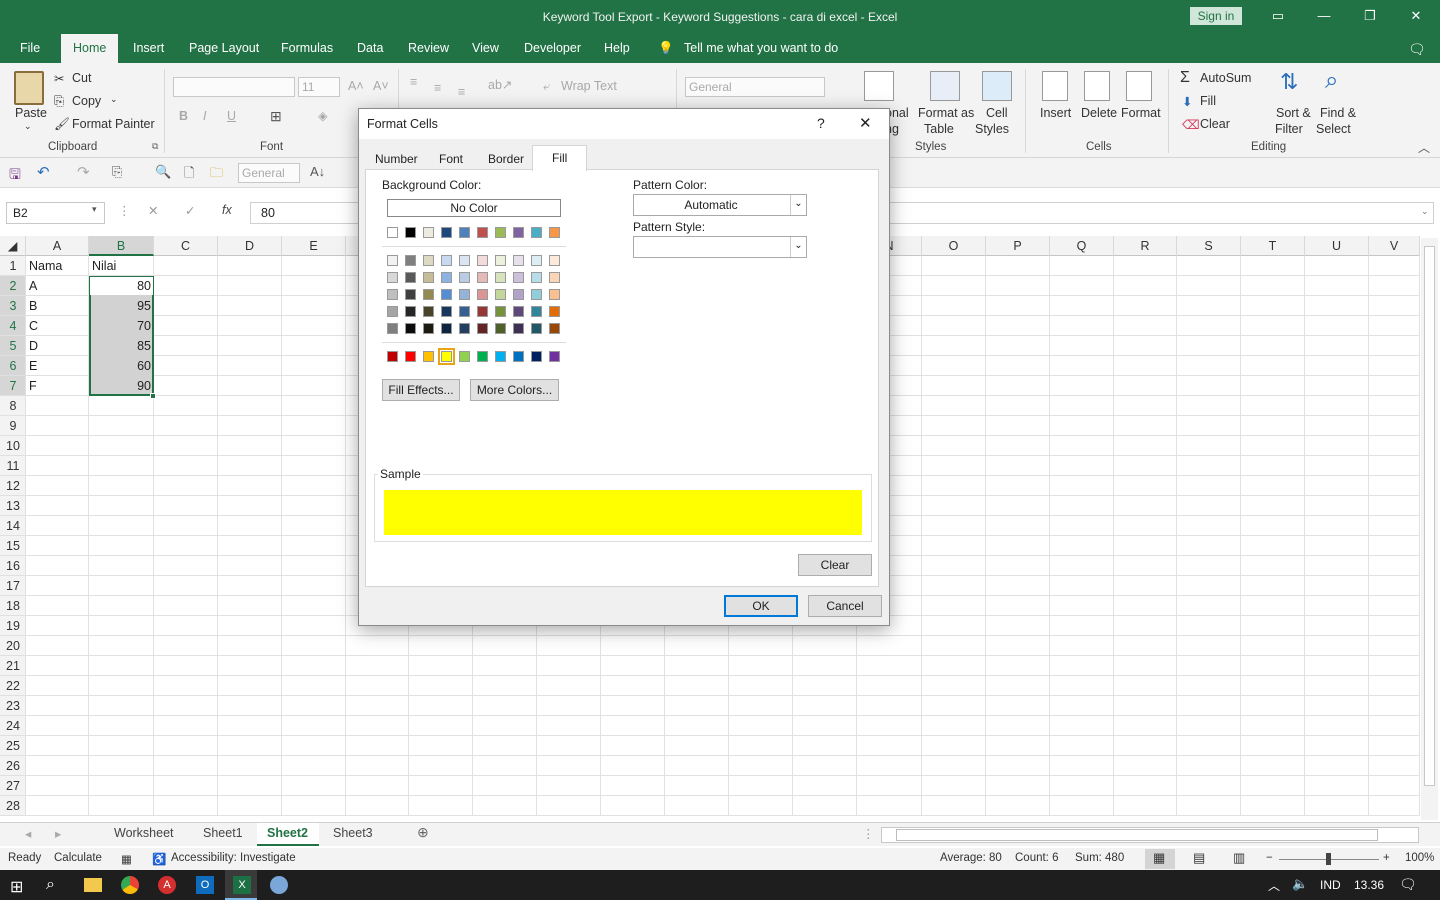  Describe the element at coordinates (1141, 113) in the screenshot. I see `format-cells-button: Format` at that location.